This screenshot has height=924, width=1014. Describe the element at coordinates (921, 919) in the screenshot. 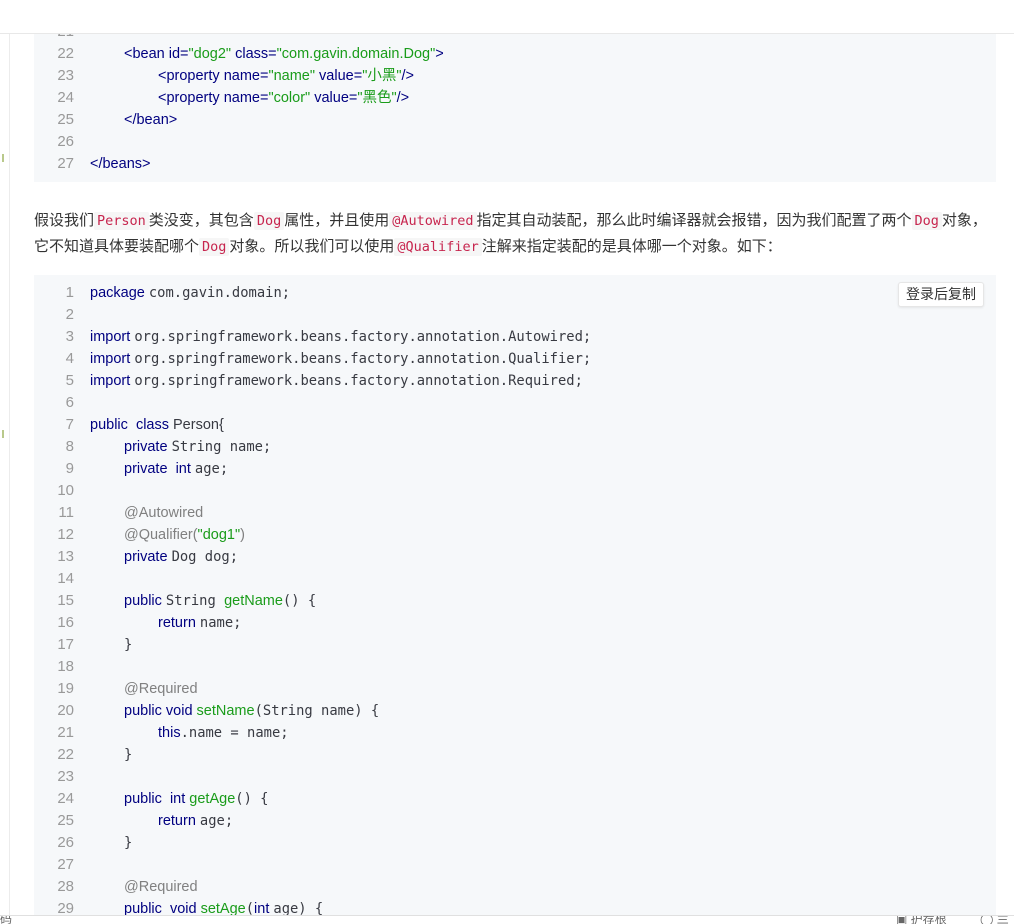

I see `bottom-fragment: ▣ 护荐根` at that location.